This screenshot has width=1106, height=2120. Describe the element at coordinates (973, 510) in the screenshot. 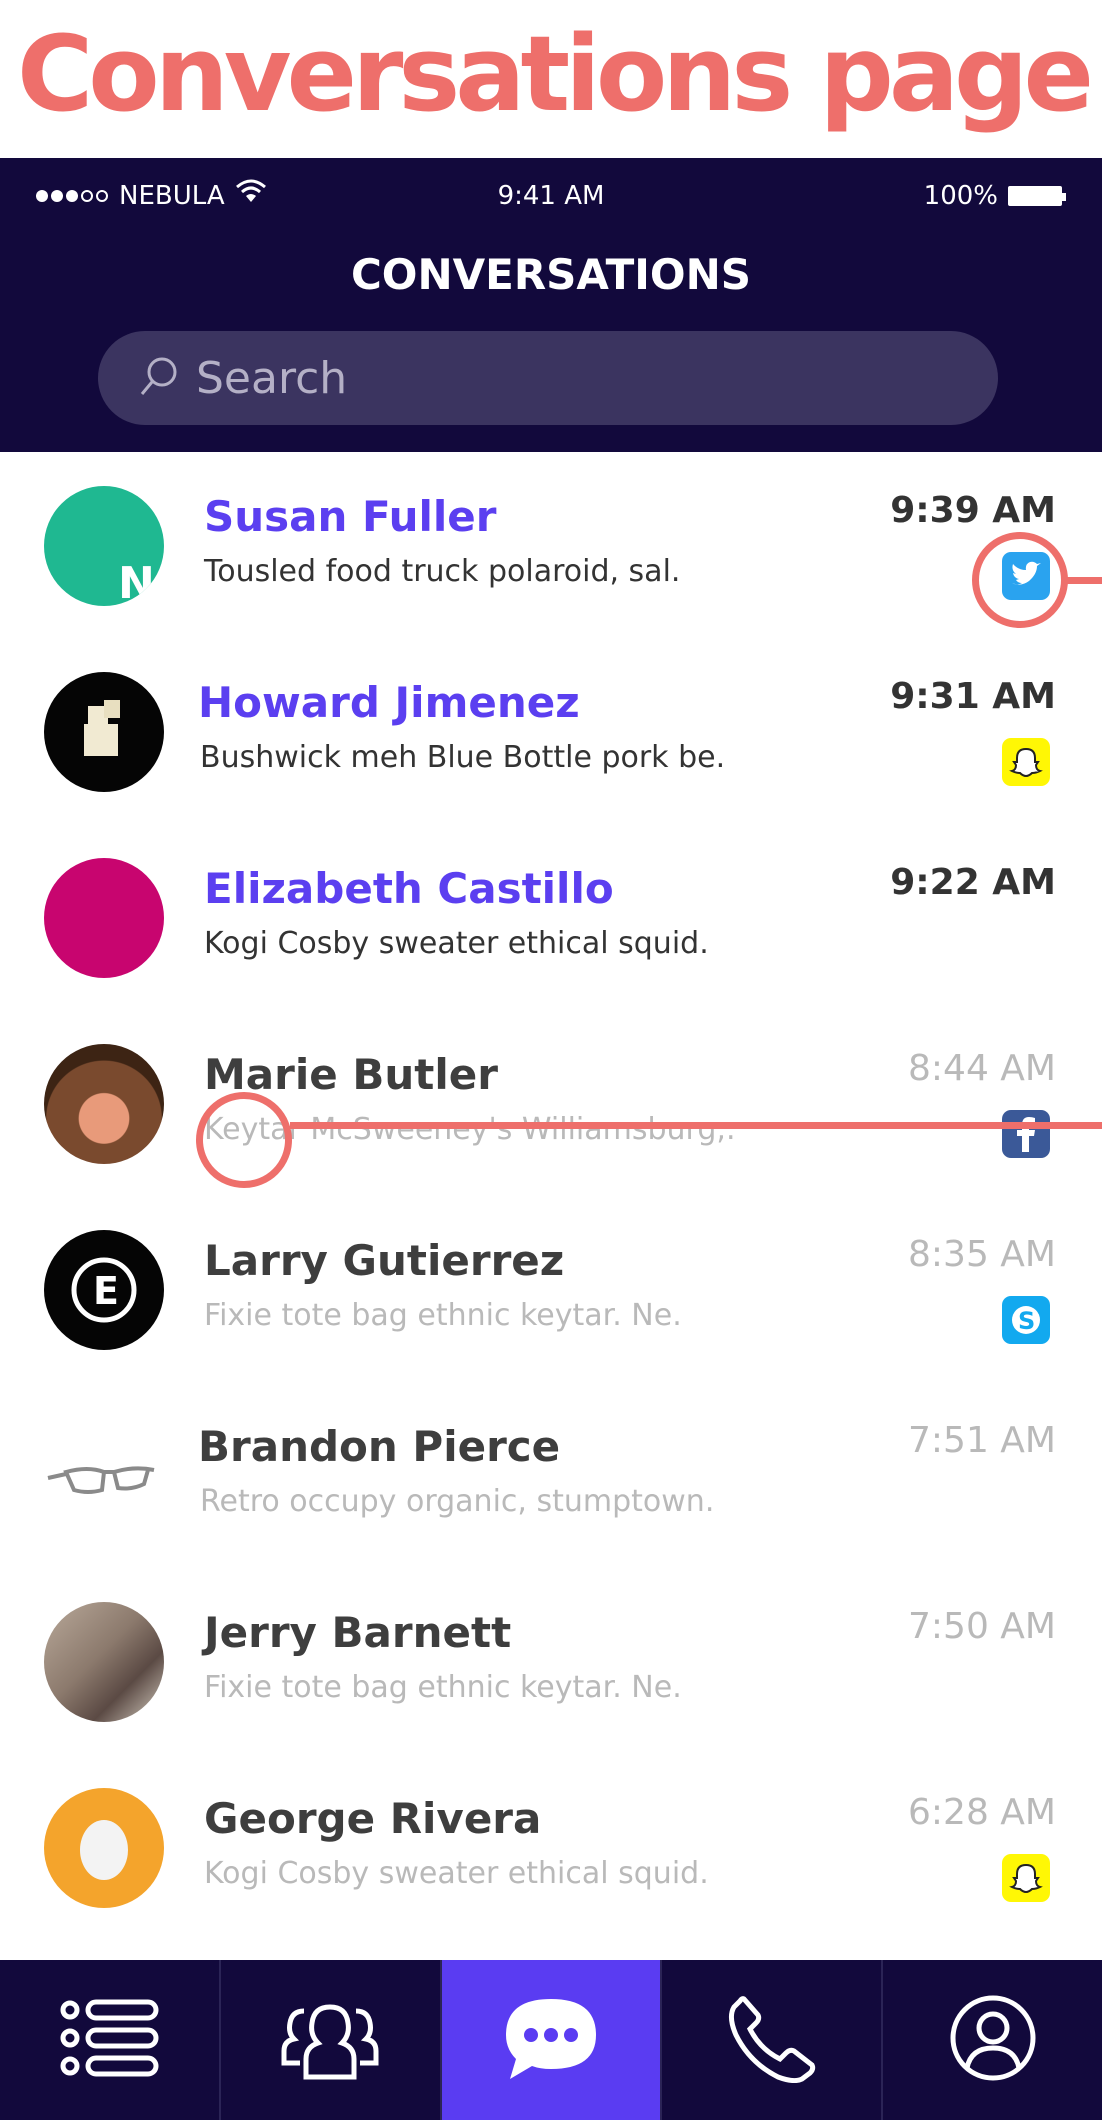

I see `message-time: 9:39 AM` at that location.